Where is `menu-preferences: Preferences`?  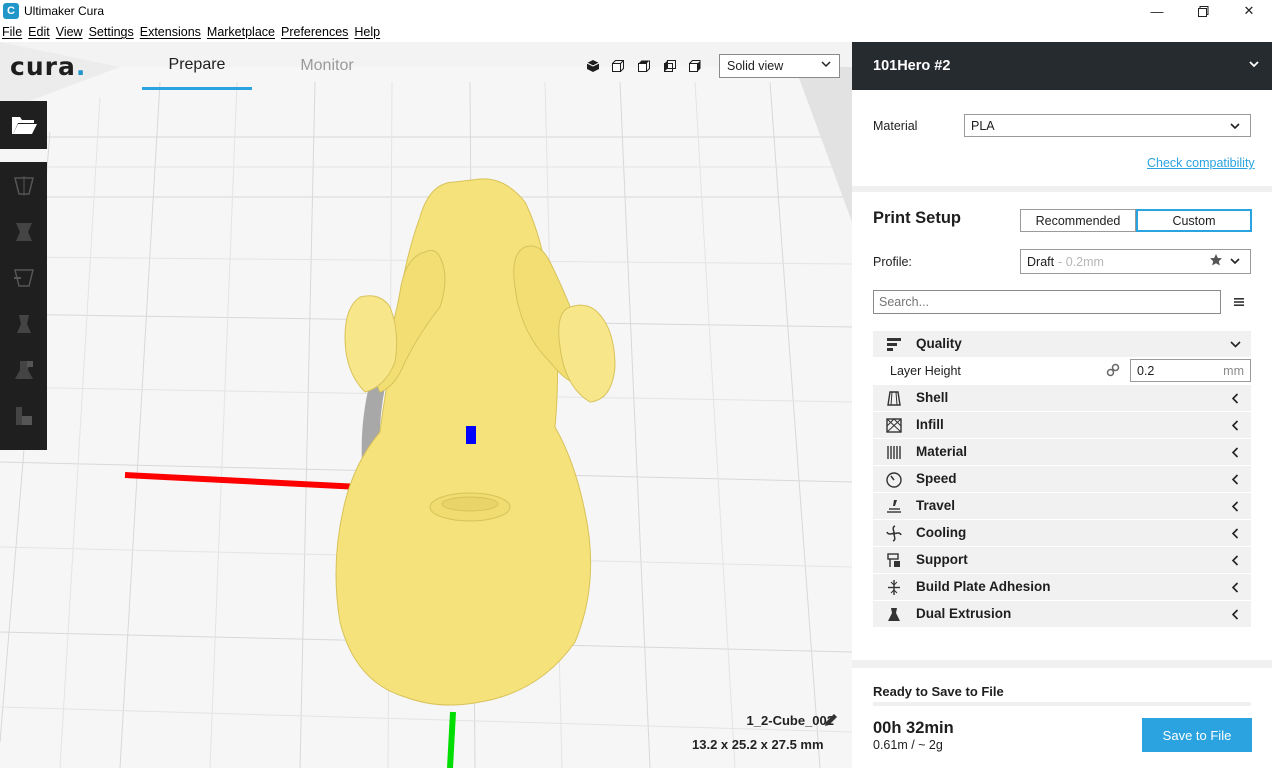
menu-preferences: Preferences is located at coordinates (314, 32).